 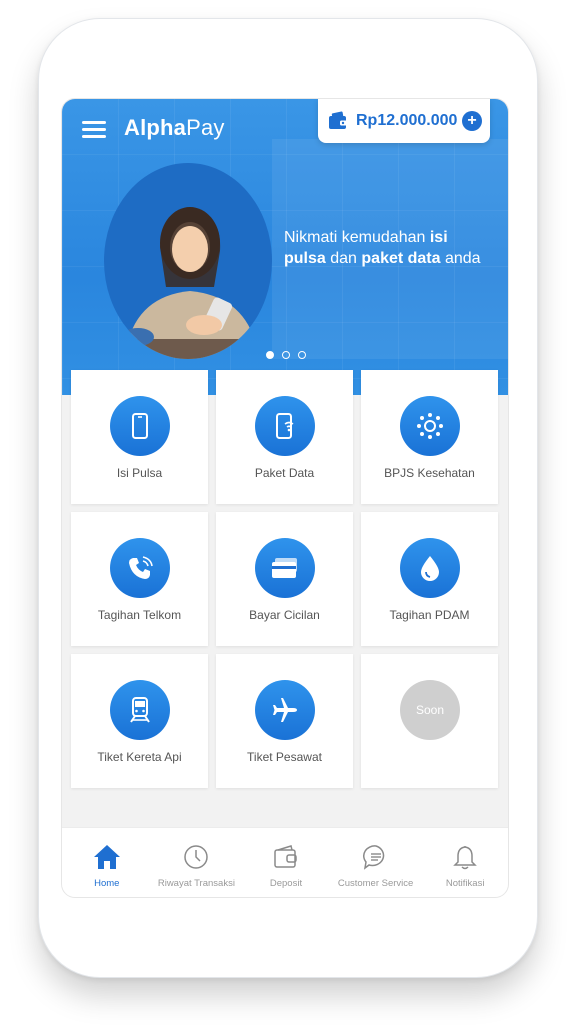 What do you see at coordinates (284, 568) in the screenshot?
I see `card-icon` at bounding box center [284, 568].